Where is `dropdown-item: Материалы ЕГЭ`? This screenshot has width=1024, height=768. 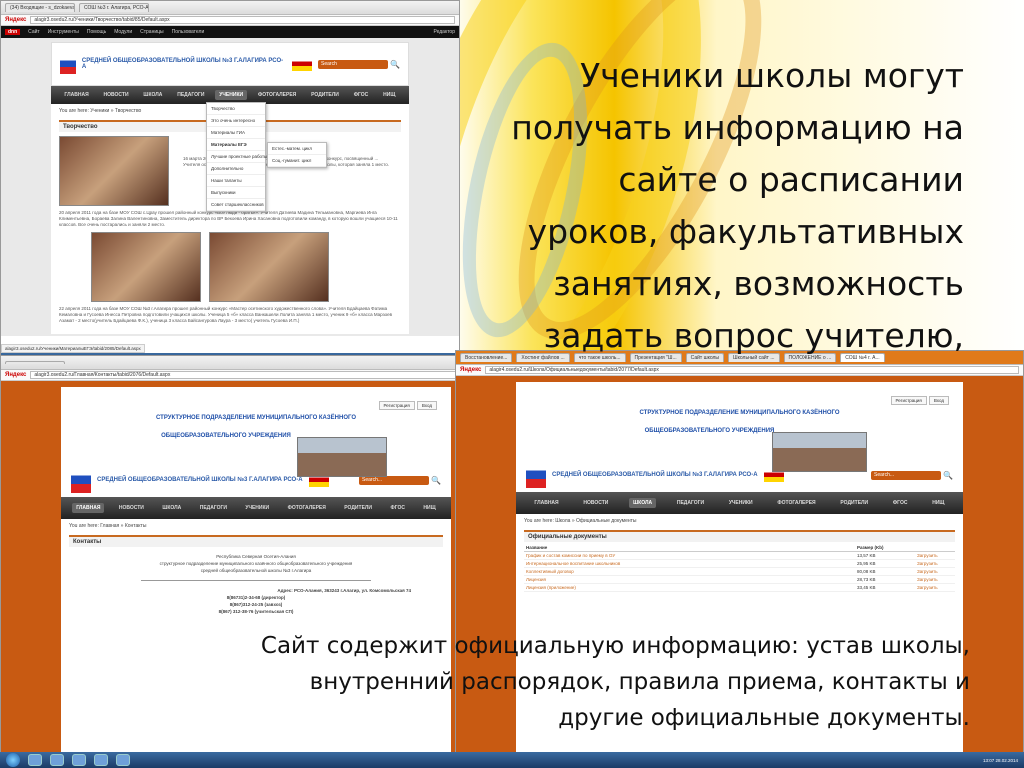
dropdown-item: Материалы ЕГЭ is located at coordinates (236, 145).